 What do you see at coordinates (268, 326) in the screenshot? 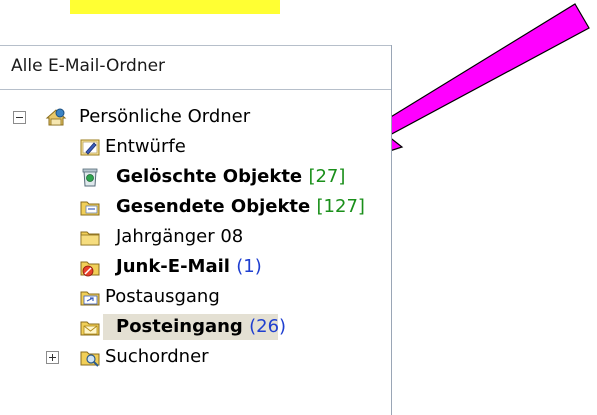
I see `unread-count-badge: (26)` at bounding box center [268, 326].